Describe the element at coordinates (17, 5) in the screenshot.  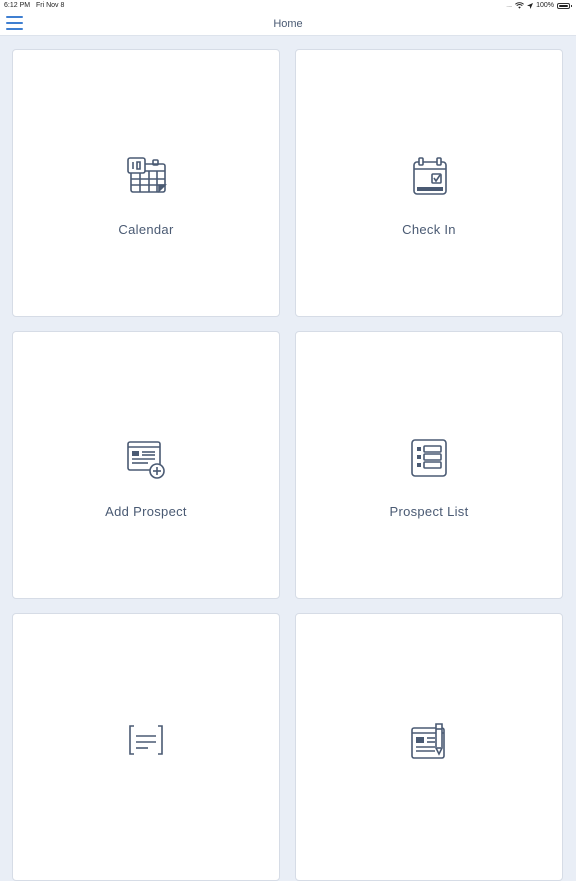
I see `status-time: 6:12 PM` at that location.